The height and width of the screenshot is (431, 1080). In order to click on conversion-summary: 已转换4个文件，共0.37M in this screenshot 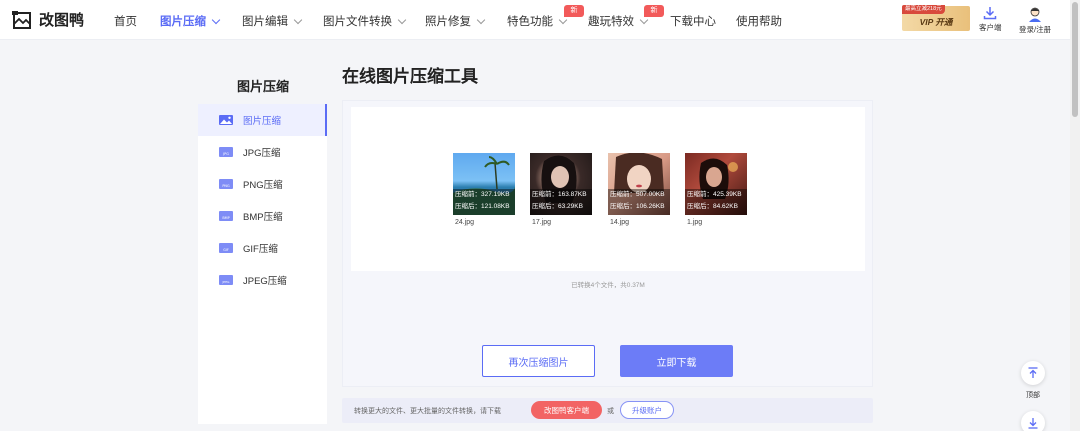, I will do `click(608, 285)`.